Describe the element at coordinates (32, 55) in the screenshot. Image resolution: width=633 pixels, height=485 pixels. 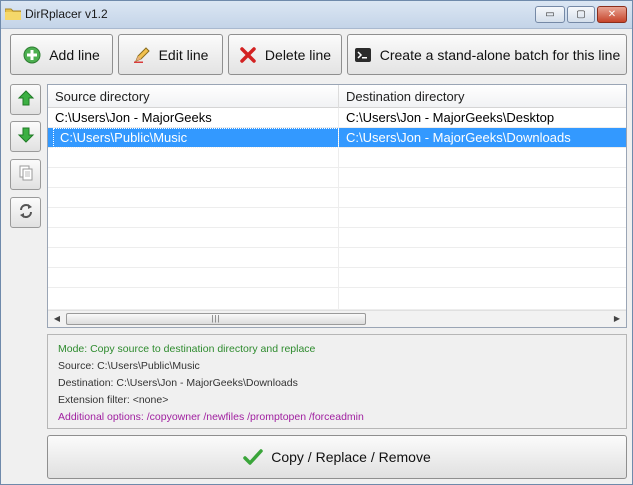
I see `add-icon` at that location.